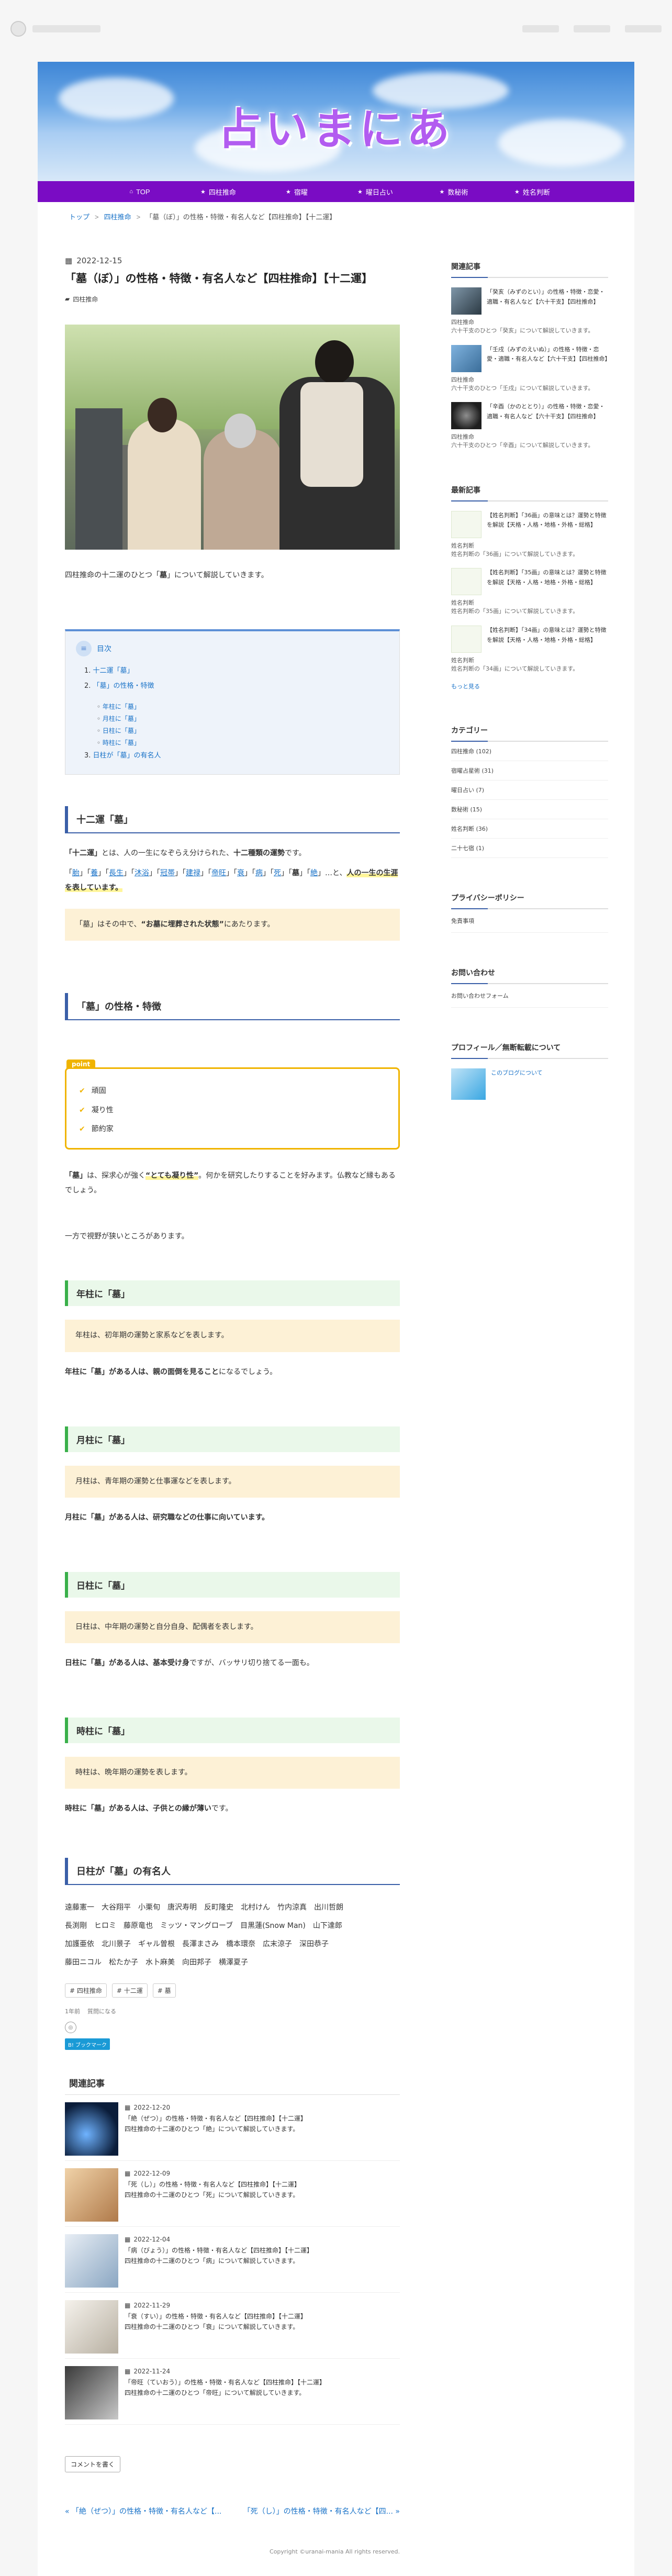 Image resolution: width=672 pixels, height=2576 pixels. Describe the element at coordinates (259, 873) in the screenshot. I see `twelve-link: 病` at that location.